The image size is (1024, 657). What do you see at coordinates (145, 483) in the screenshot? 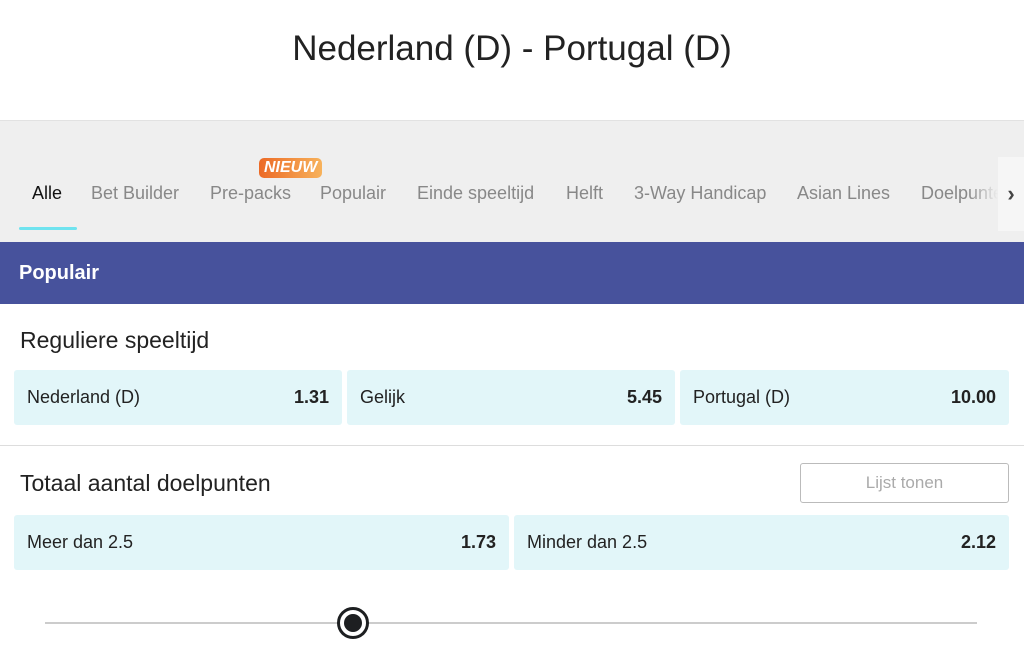
I see `market-title: Totaal aantal doelpunten` at bounding box center [145, 483].